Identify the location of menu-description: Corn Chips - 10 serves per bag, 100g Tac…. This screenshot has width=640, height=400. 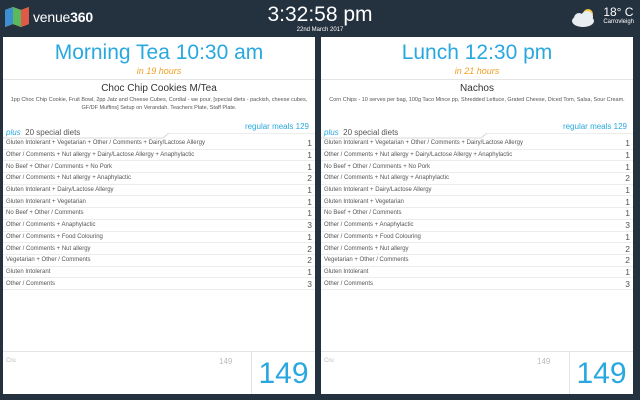
(477, 100).